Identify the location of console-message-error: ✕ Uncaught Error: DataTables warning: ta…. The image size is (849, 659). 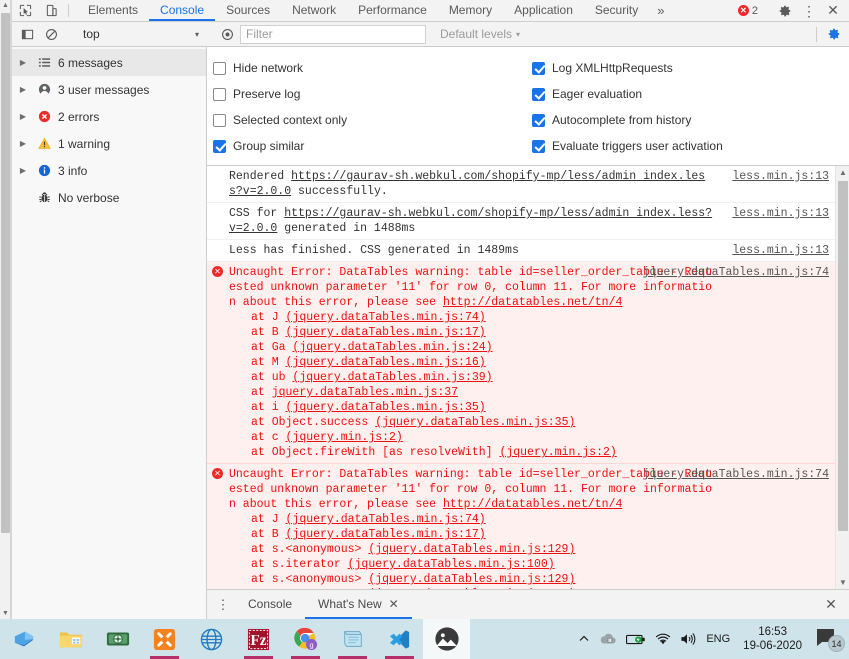
(521, 526).